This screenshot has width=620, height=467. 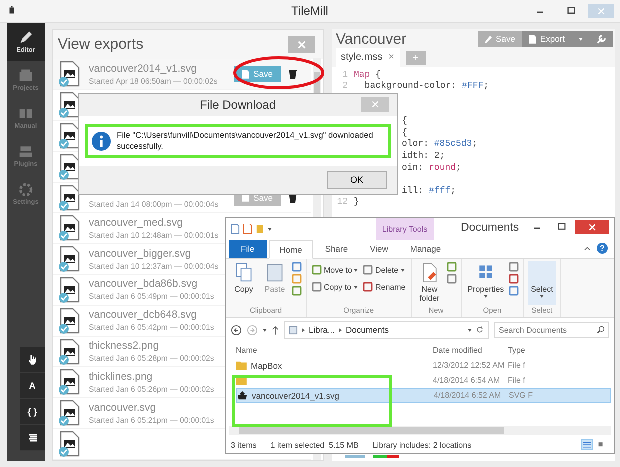 I want to click on export-name: vancouver2014_v1.svg, so click(x=143, y=68).